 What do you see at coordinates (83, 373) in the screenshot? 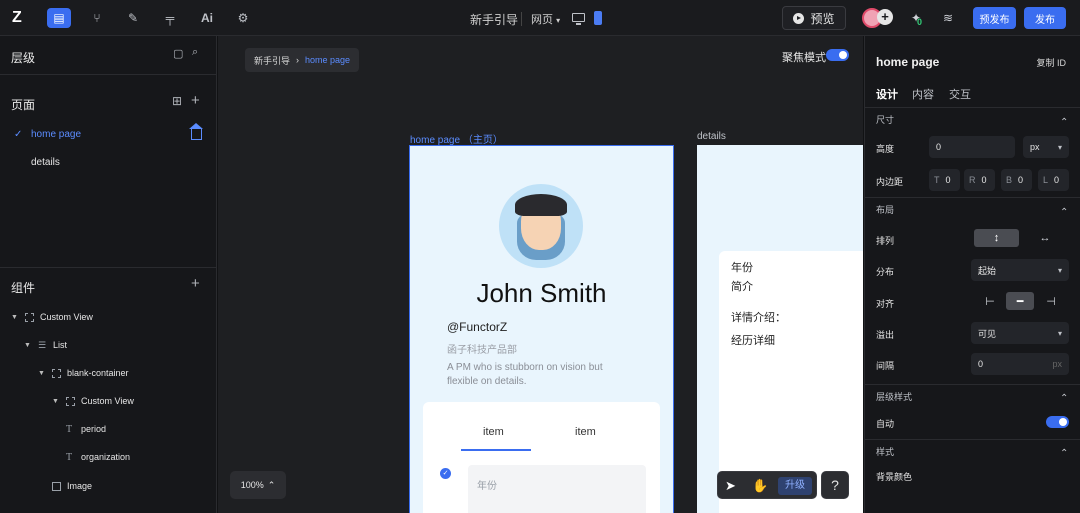
I see `tree-item-blank-container: ▼ blank-container` at bounding box center [83, 373].